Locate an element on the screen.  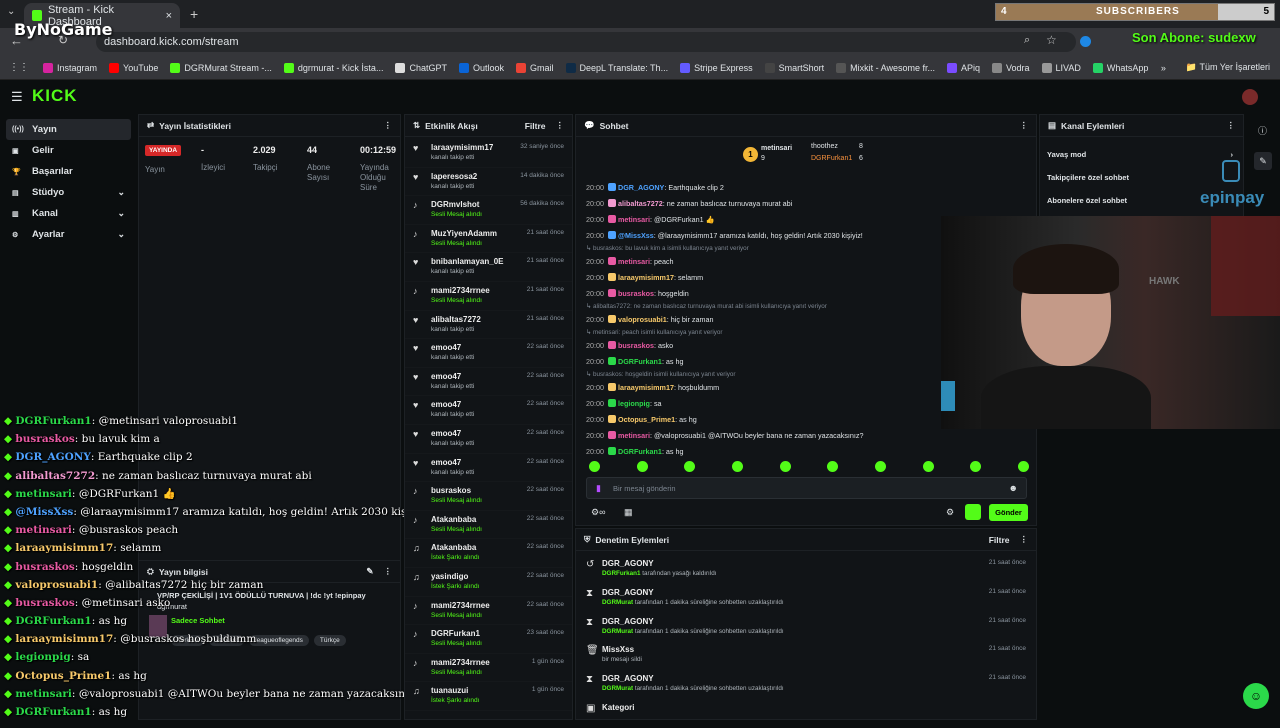
bookmark-item: YouTube is located at coordinates (133, 67).